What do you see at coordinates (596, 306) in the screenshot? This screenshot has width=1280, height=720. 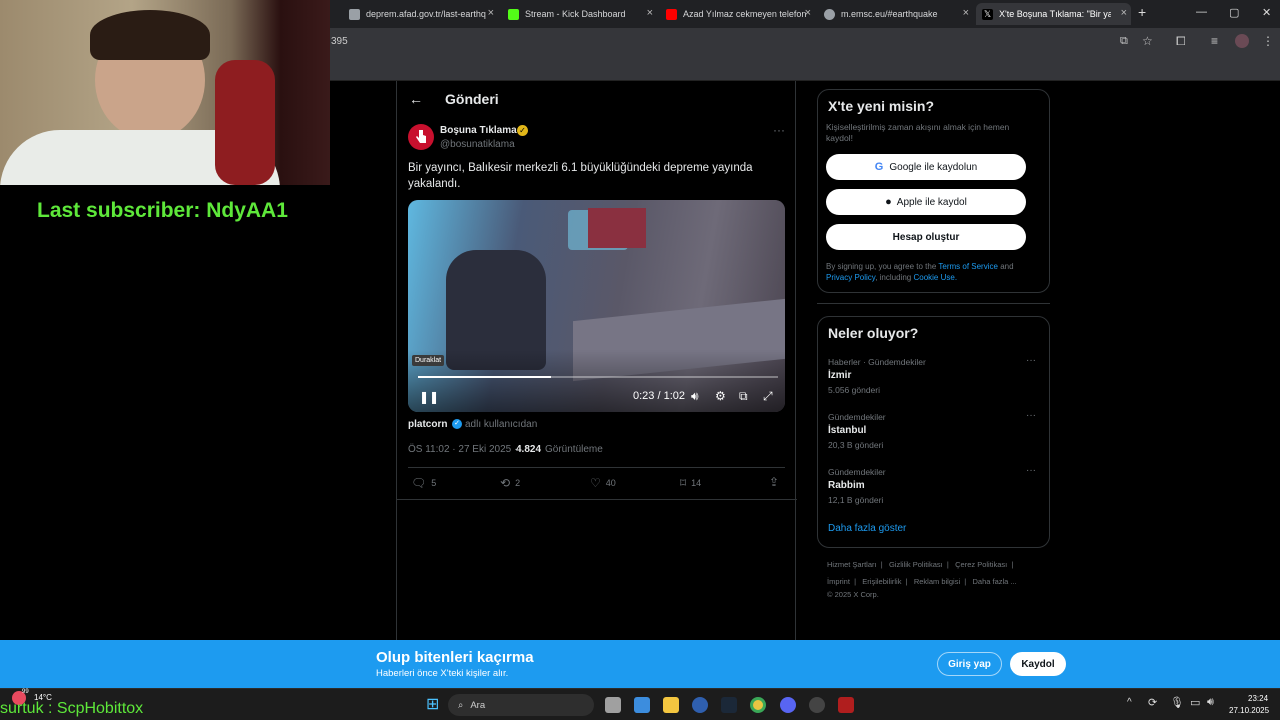 I see `video-player: Duraklat ❚❚ 0:23 / 1:02 🔊︎ ⚙ ⧉ ⤢` at bounding box center [596, 306].